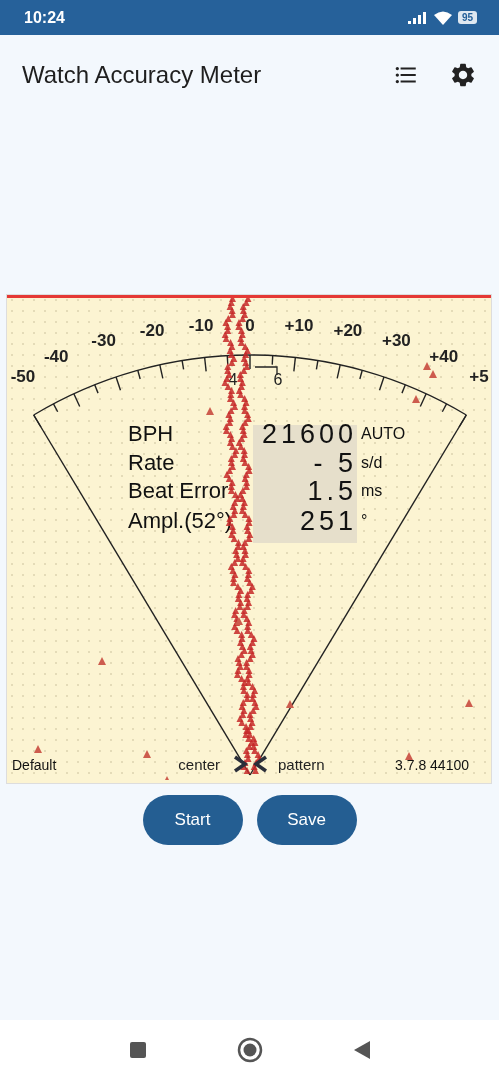  I want to click on scale-label: +10, so click(299, 325).